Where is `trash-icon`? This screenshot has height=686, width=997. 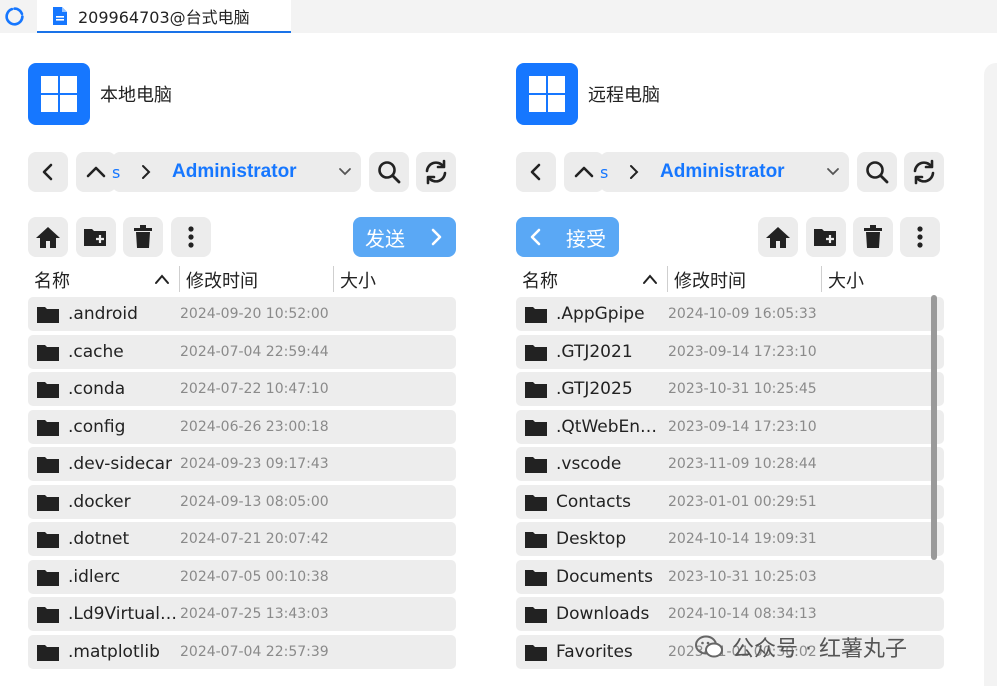
trash-icon is located at coordinates (873, 236).